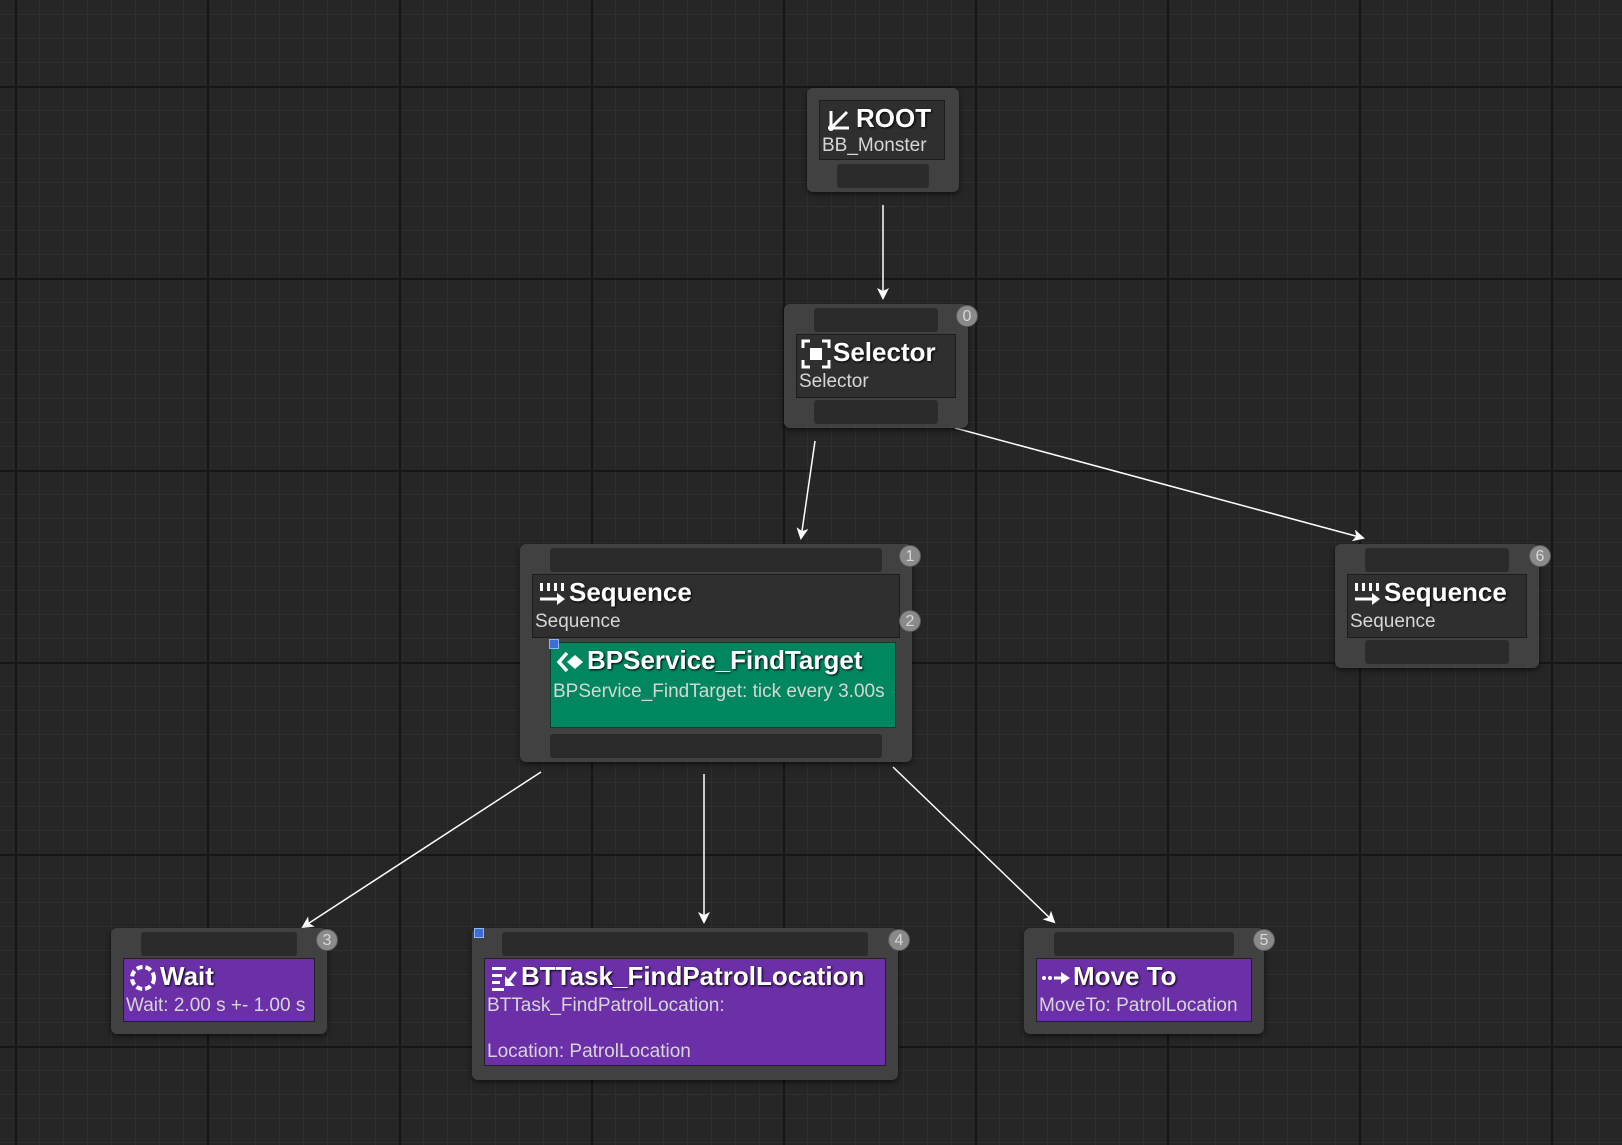  What do you see at coordinates (143, 978) in the screenshot?
I see `wait-icon` at bounding box center [143, 978].